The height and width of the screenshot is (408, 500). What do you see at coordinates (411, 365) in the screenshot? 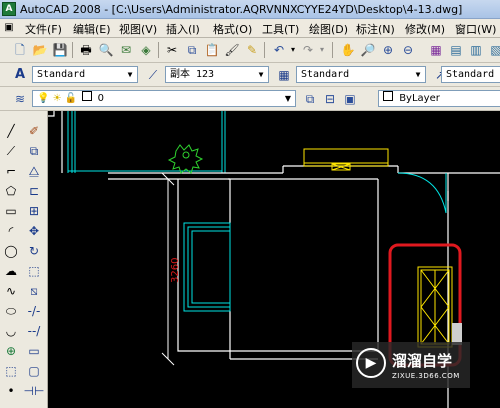
I see `watermark: ▶ 溜溜自学 ZIXUE.3D66.COM` at bounding box center [411, 365].